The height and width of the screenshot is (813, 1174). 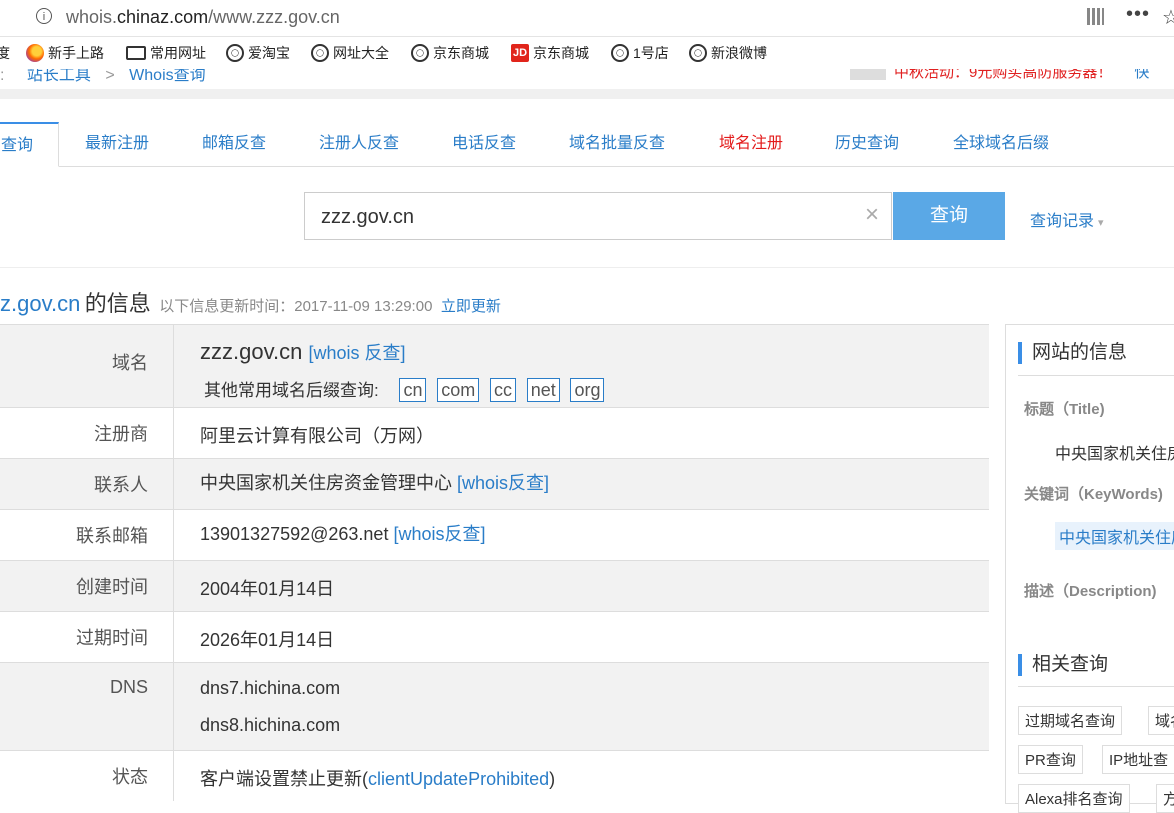 What do you see at coordinates (617, 144) in the screenshot?
I see `tab-batch-reverse: 域名批量反查` at bounding box center [617, 144].